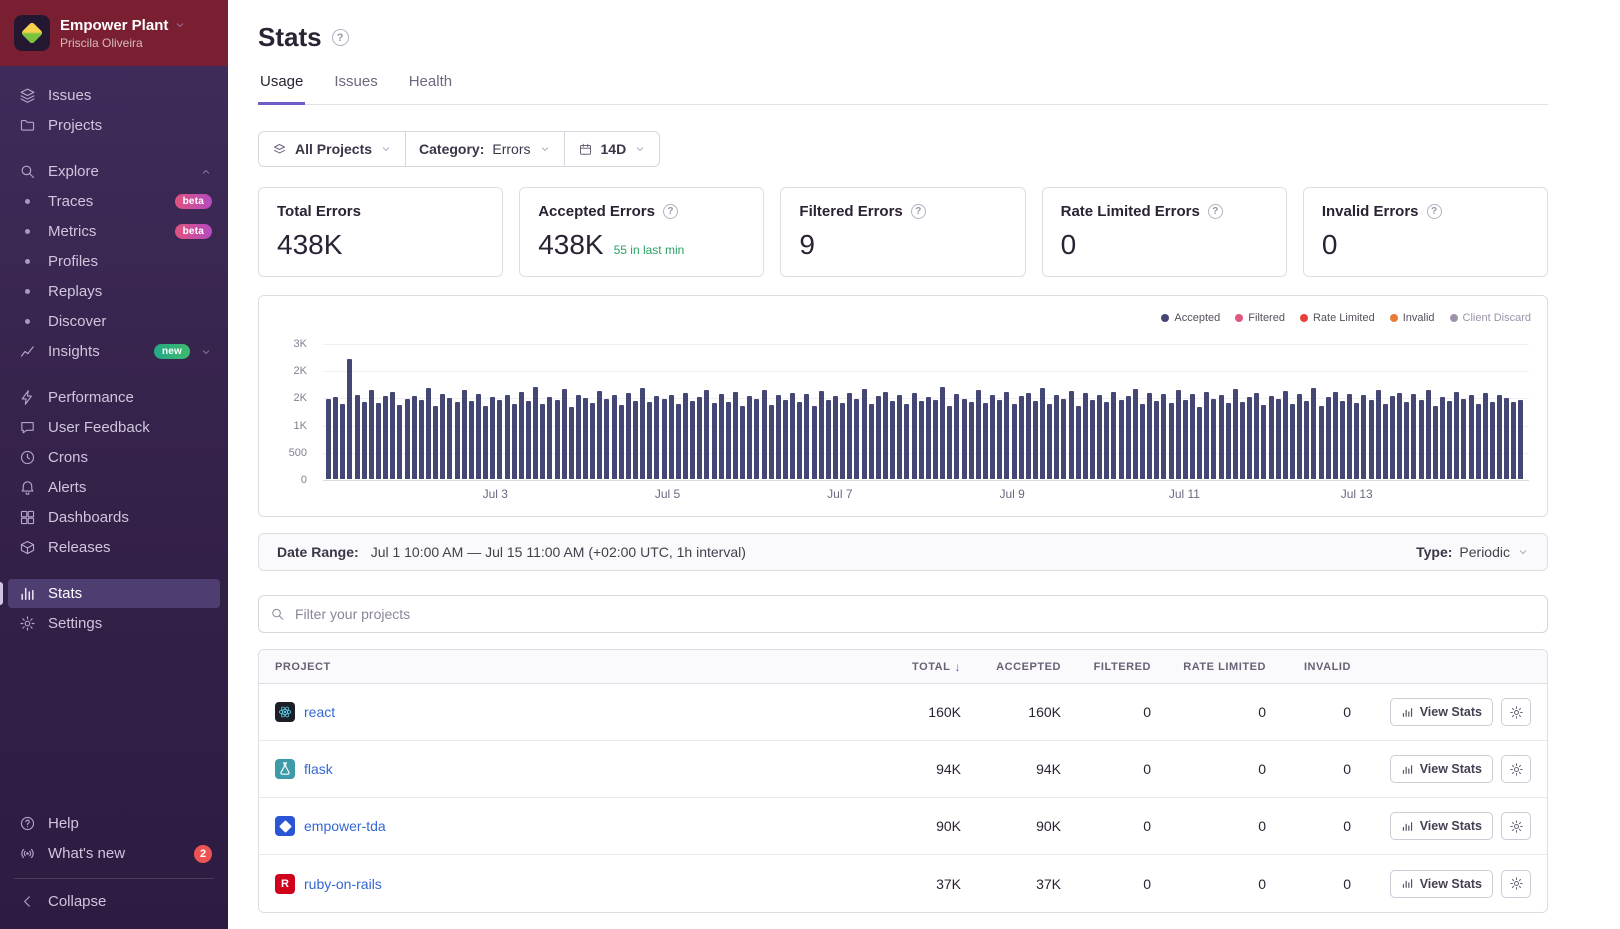  What do you see at coordinates (114, 231) in the screenshot?
I see `sidebar-item-metrics: Metrics beta` at bounding box center [114, 231].